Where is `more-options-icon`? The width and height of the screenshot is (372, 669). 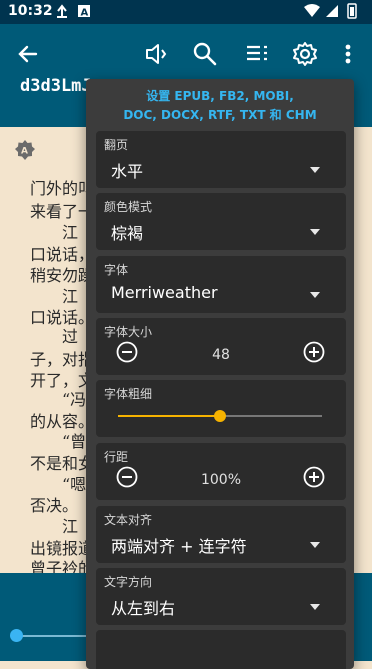
more-options-icon is located at coordinates (348, 54).